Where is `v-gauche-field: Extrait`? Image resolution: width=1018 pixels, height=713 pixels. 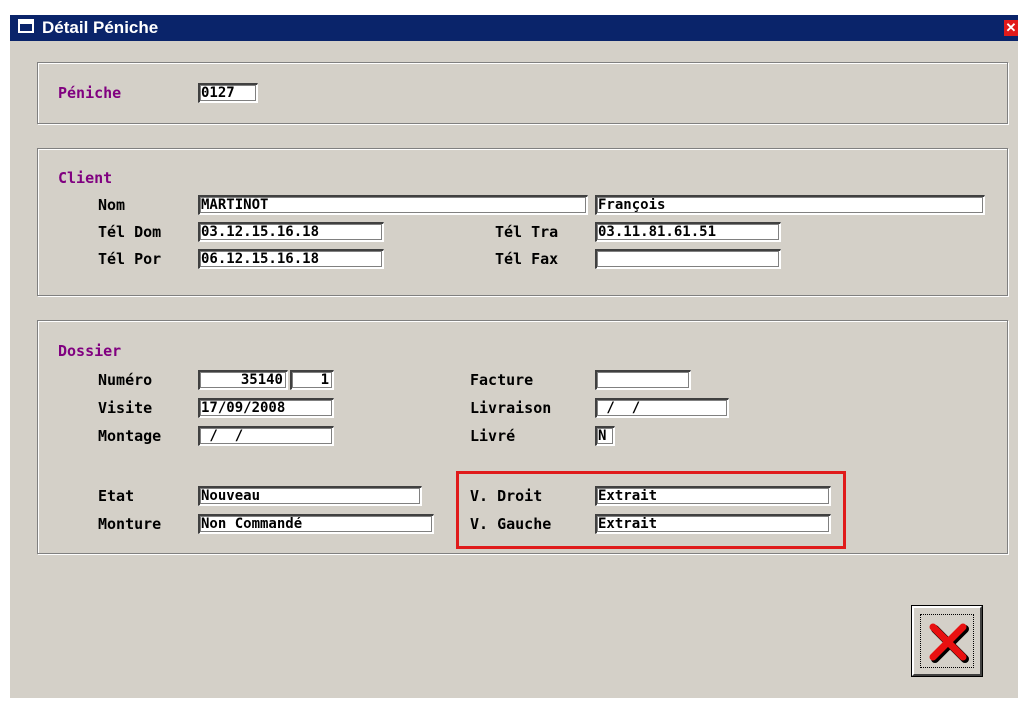
v-gauche-field: Extrait is located at coordinates (713, 524).